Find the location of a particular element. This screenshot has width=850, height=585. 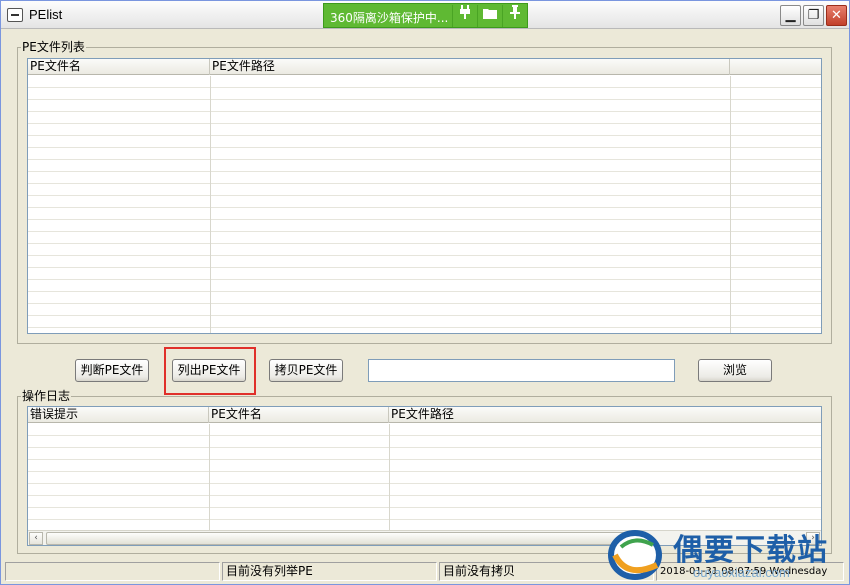

app-menu-icon is located at coordinates (15, 15).